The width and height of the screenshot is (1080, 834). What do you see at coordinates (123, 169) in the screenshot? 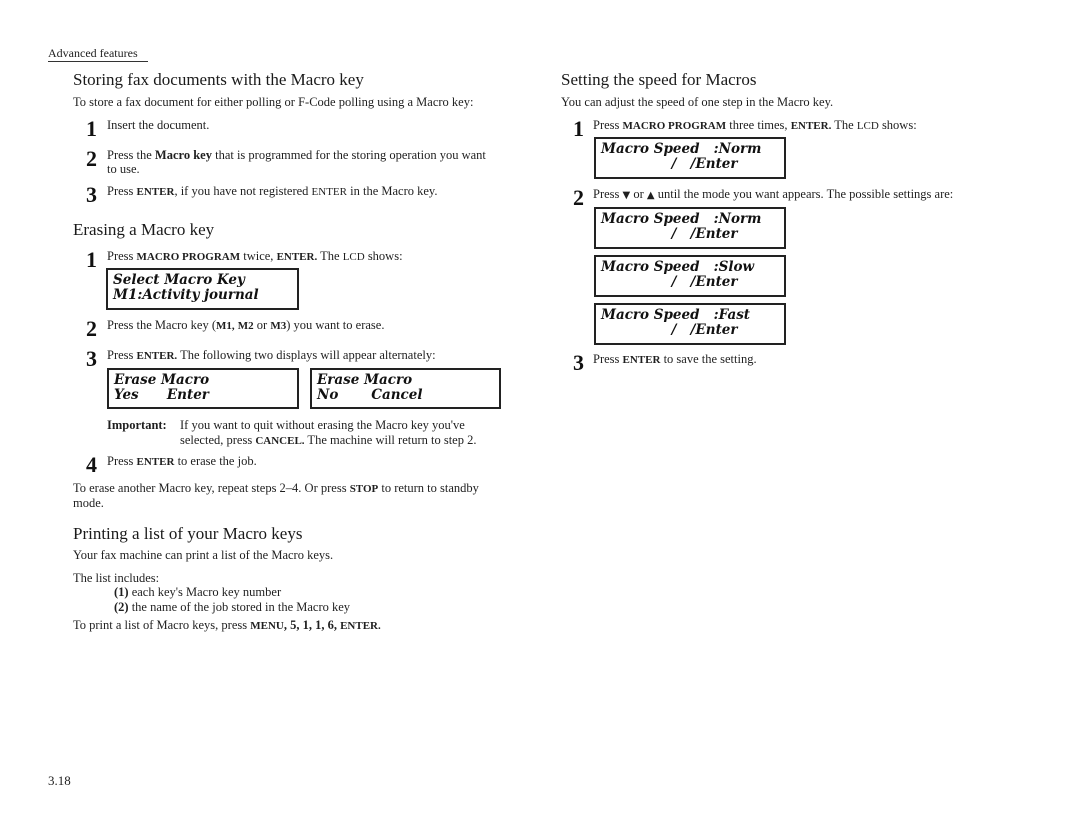
I see `storing-step-2-cont: to use.` at bounding box center [123, 169].